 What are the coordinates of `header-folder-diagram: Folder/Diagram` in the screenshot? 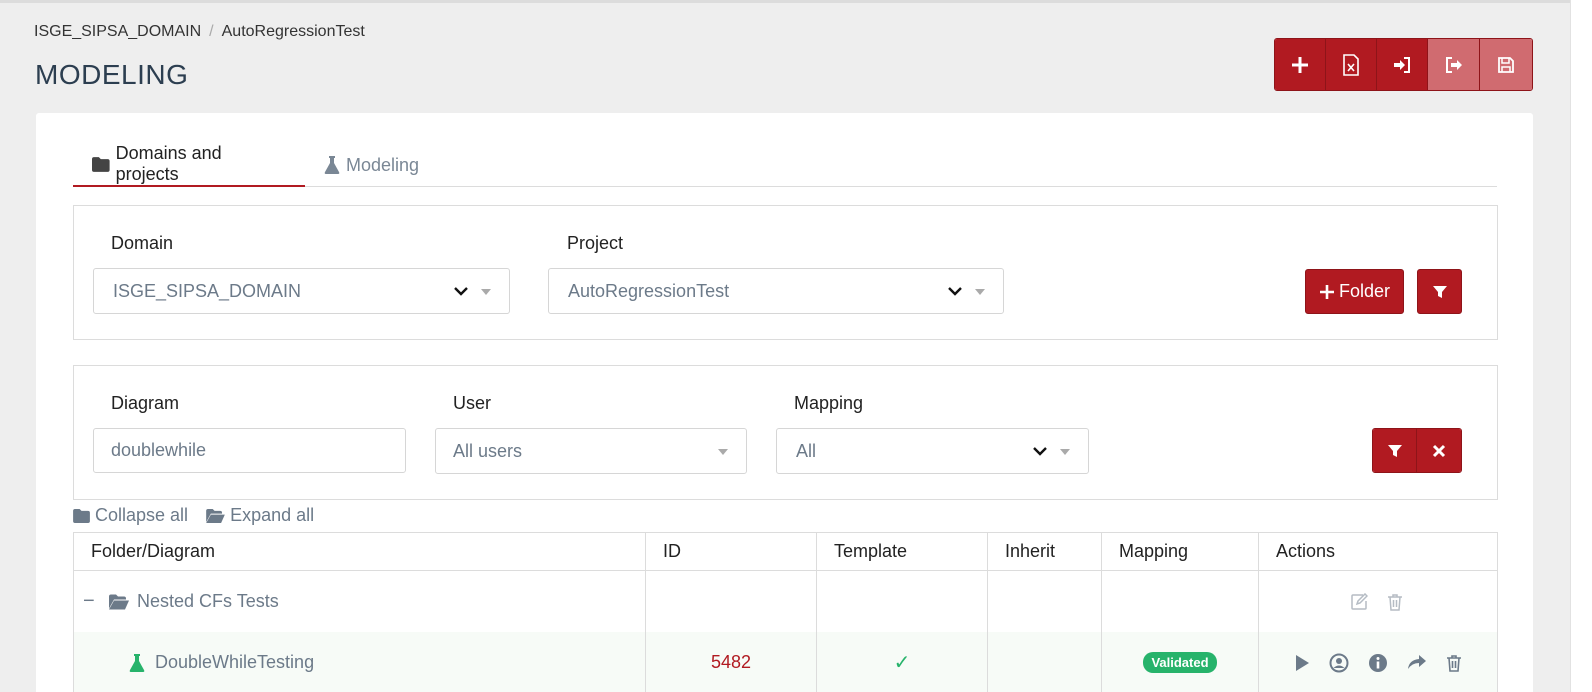 It's located at (360, 551).